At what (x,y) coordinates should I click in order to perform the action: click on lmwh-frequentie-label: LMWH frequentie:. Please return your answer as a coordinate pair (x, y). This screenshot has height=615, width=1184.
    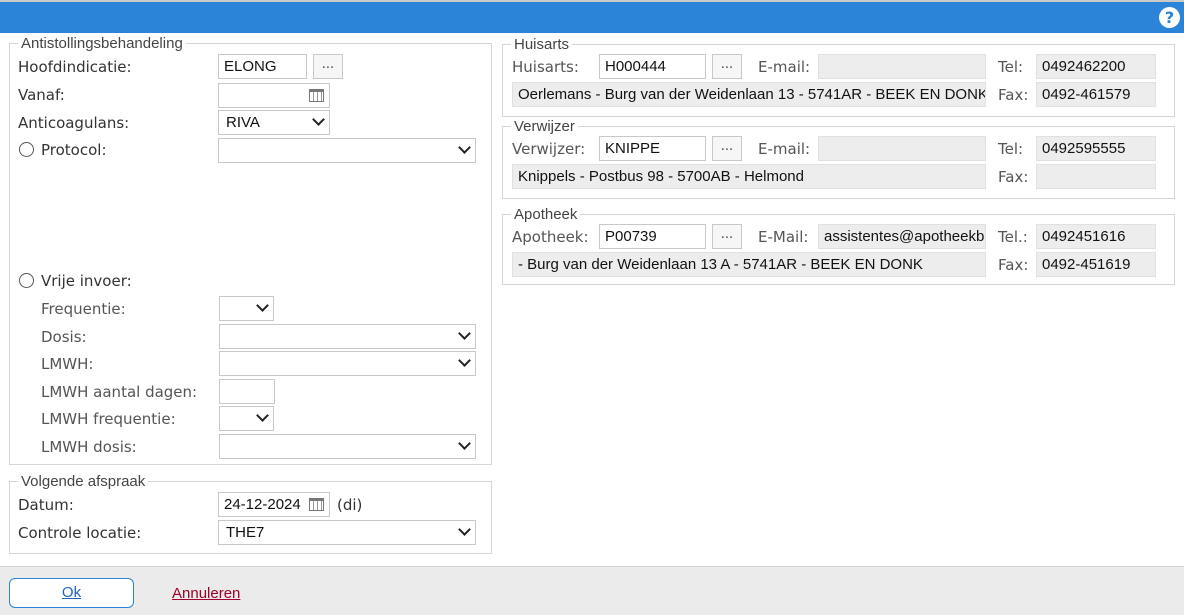
    Looking at the image, I should click on (108, 419).